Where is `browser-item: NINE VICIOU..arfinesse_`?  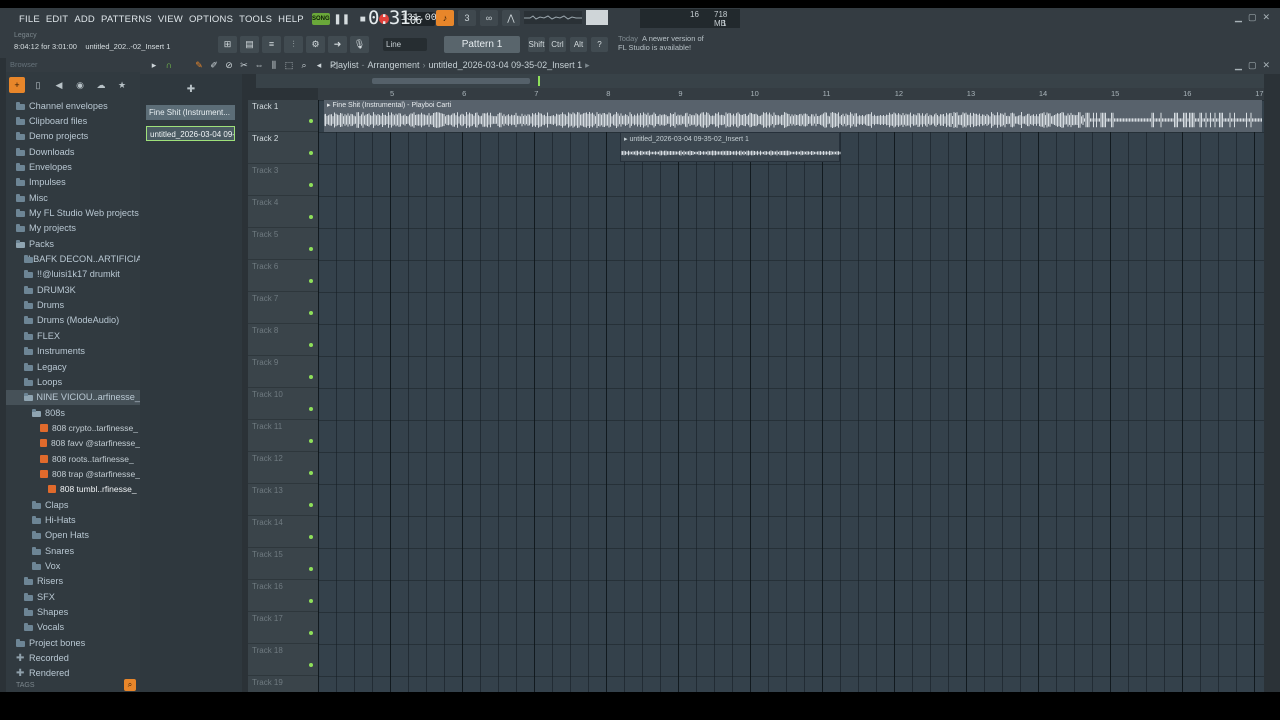 browser-item: NINE VICIOU..arfinesse_ is located at coordinates (73, 397).